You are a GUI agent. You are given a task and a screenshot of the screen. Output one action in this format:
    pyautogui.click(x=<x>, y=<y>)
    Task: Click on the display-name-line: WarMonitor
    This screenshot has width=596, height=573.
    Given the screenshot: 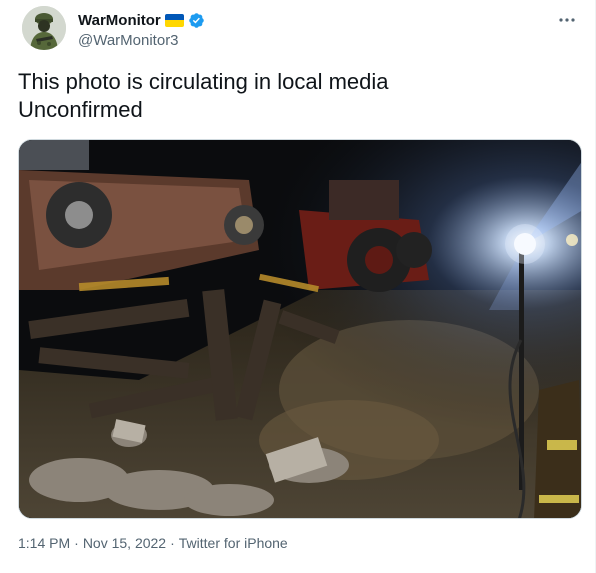 What is the action you would take?
    pyautogui.click(x=141, y=20)
    